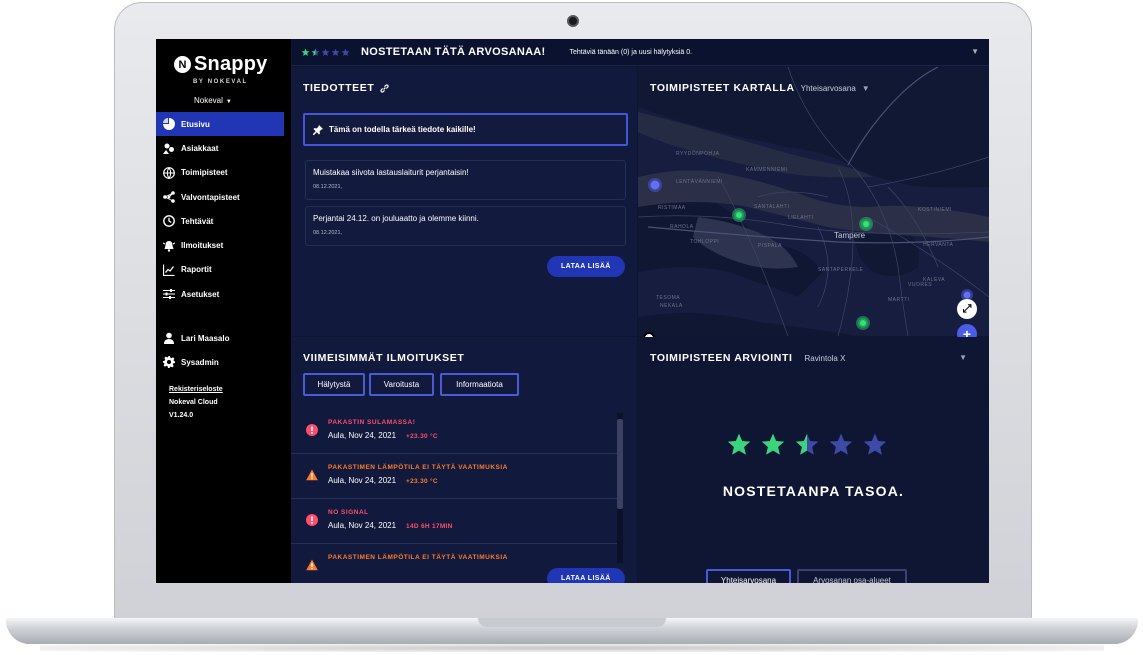 The height and width of the screenshot is (655, 1143). What do you see at coordinates (967, 309) in the screenshot?
I see `expand-map-button: ⤢` at bounding box center [967, 309].